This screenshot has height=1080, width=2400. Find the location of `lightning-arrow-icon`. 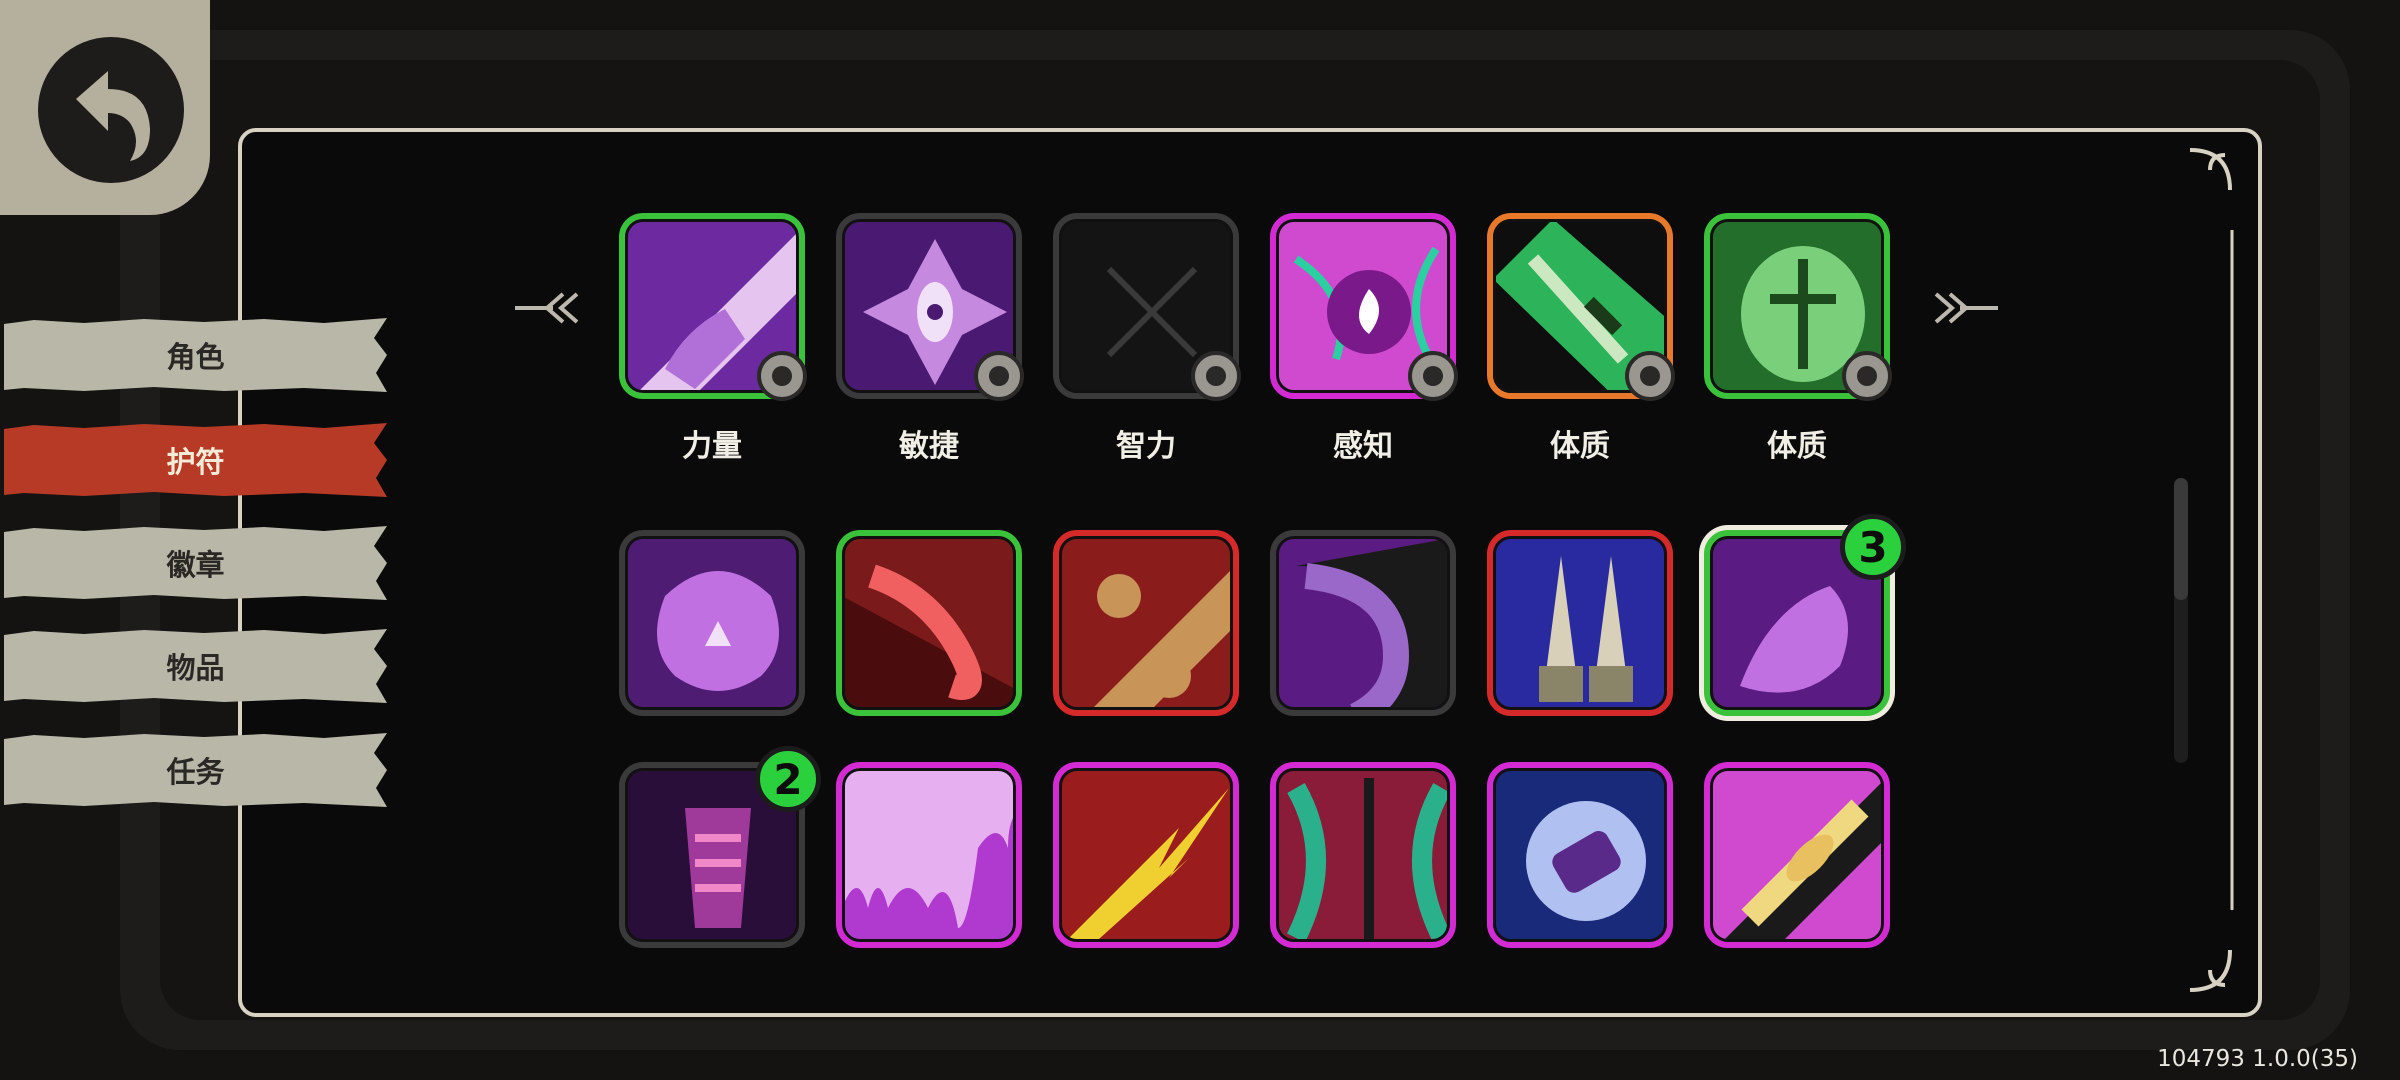

lightning-arrow-icon is located at coordinates (1146, 855).